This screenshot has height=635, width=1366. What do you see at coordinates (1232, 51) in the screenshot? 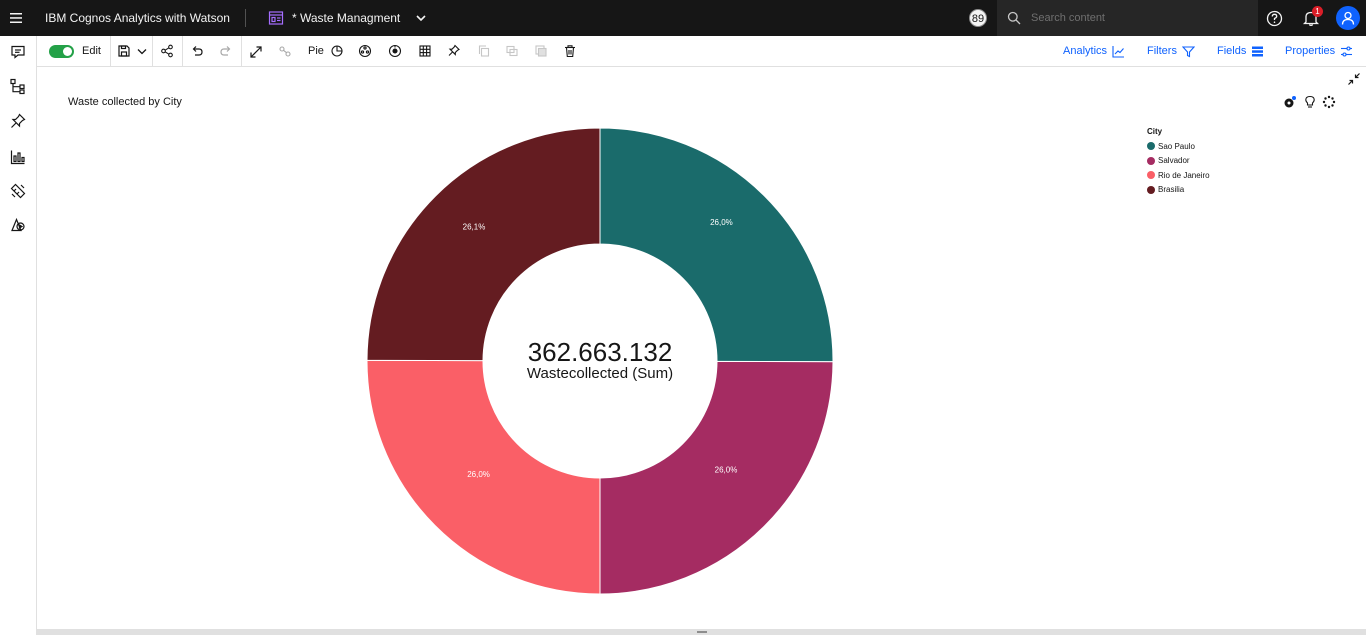
I see `fields-label: Fields` at bounding box center [1232, 51].